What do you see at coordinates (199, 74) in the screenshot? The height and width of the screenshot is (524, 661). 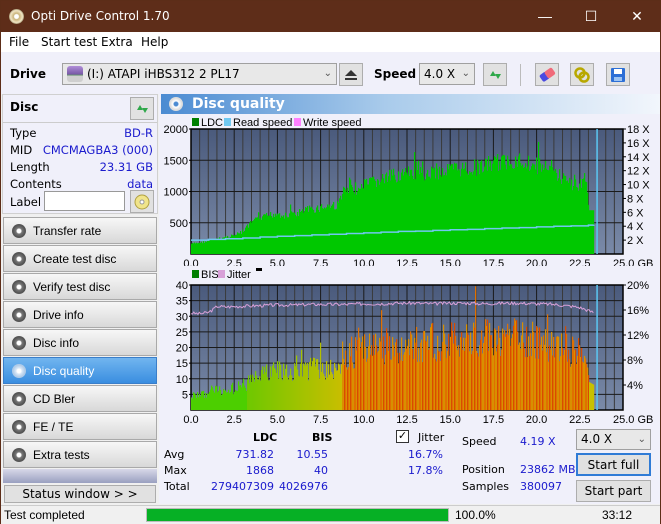 I see `drive-select: (I:) ATAPI iHBS312 2 PL17 ⌄` at bounding box center [199, 74].